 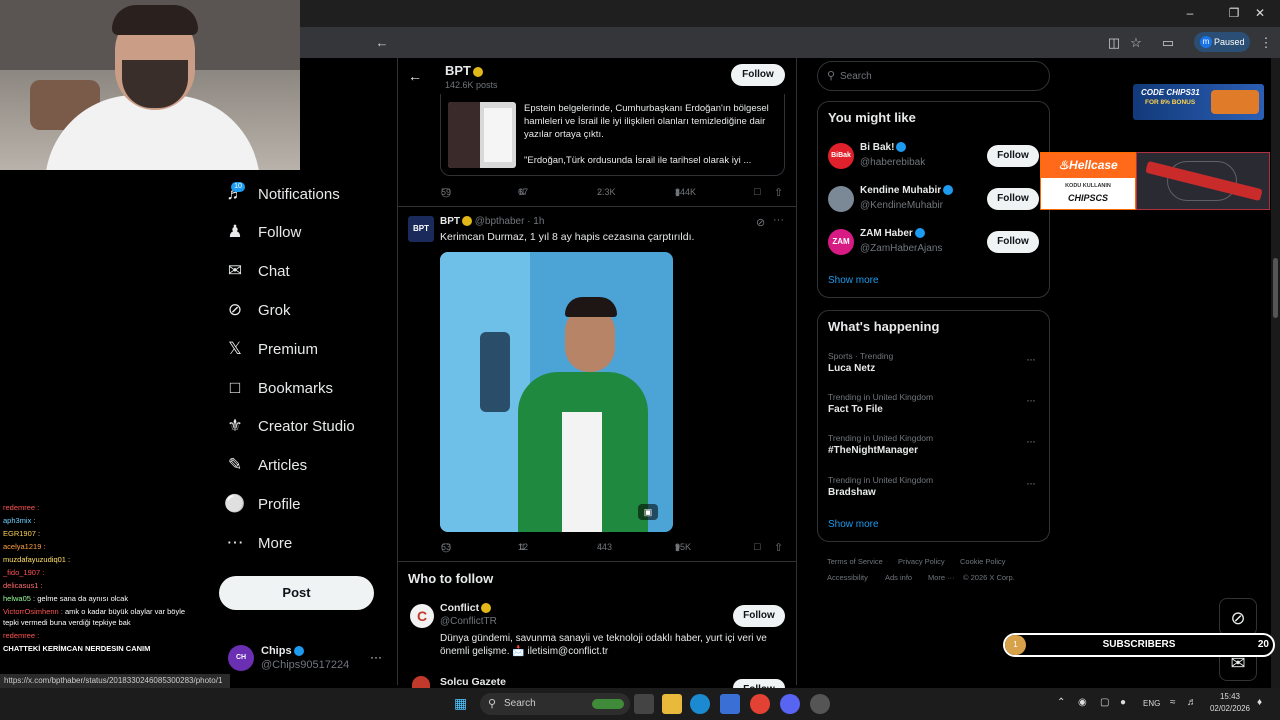 What do you see at coordinates (907, 190) in the screenshot?
I see `suggestion-name: Kendine Muhabir` at bounding box center [907, 190].